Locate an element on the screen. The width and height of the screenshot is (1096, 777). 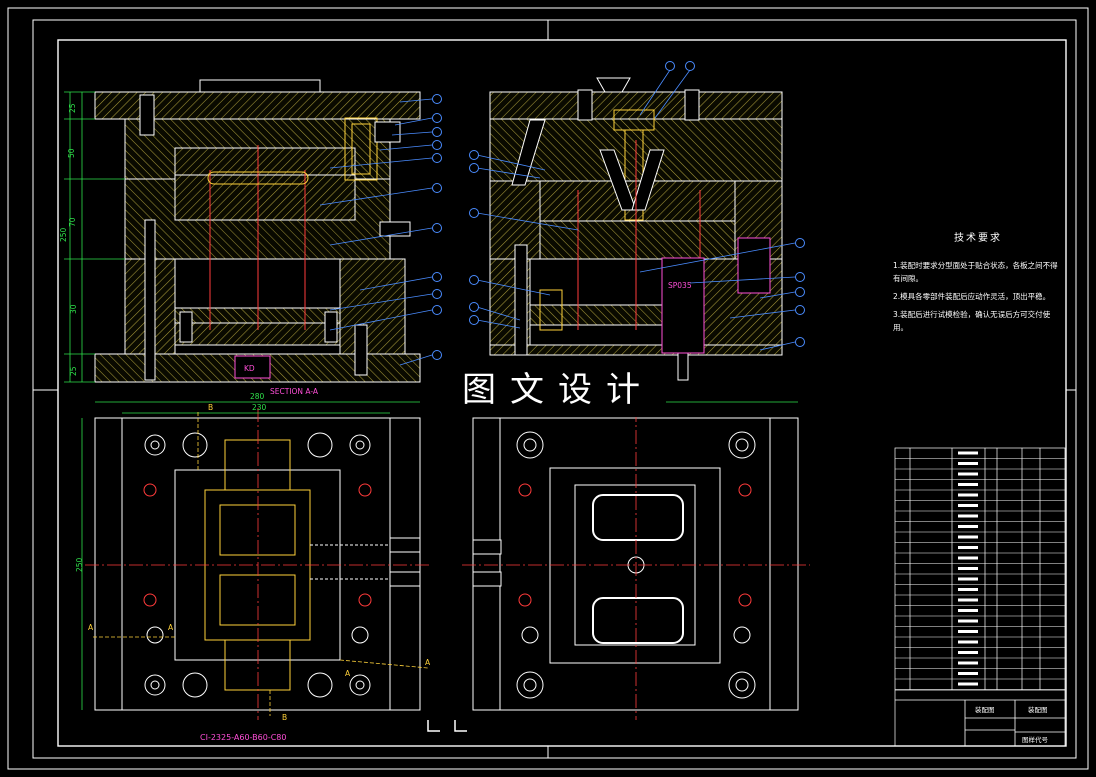
dim-width-inner: 230 is located at coordinates (259, 407).